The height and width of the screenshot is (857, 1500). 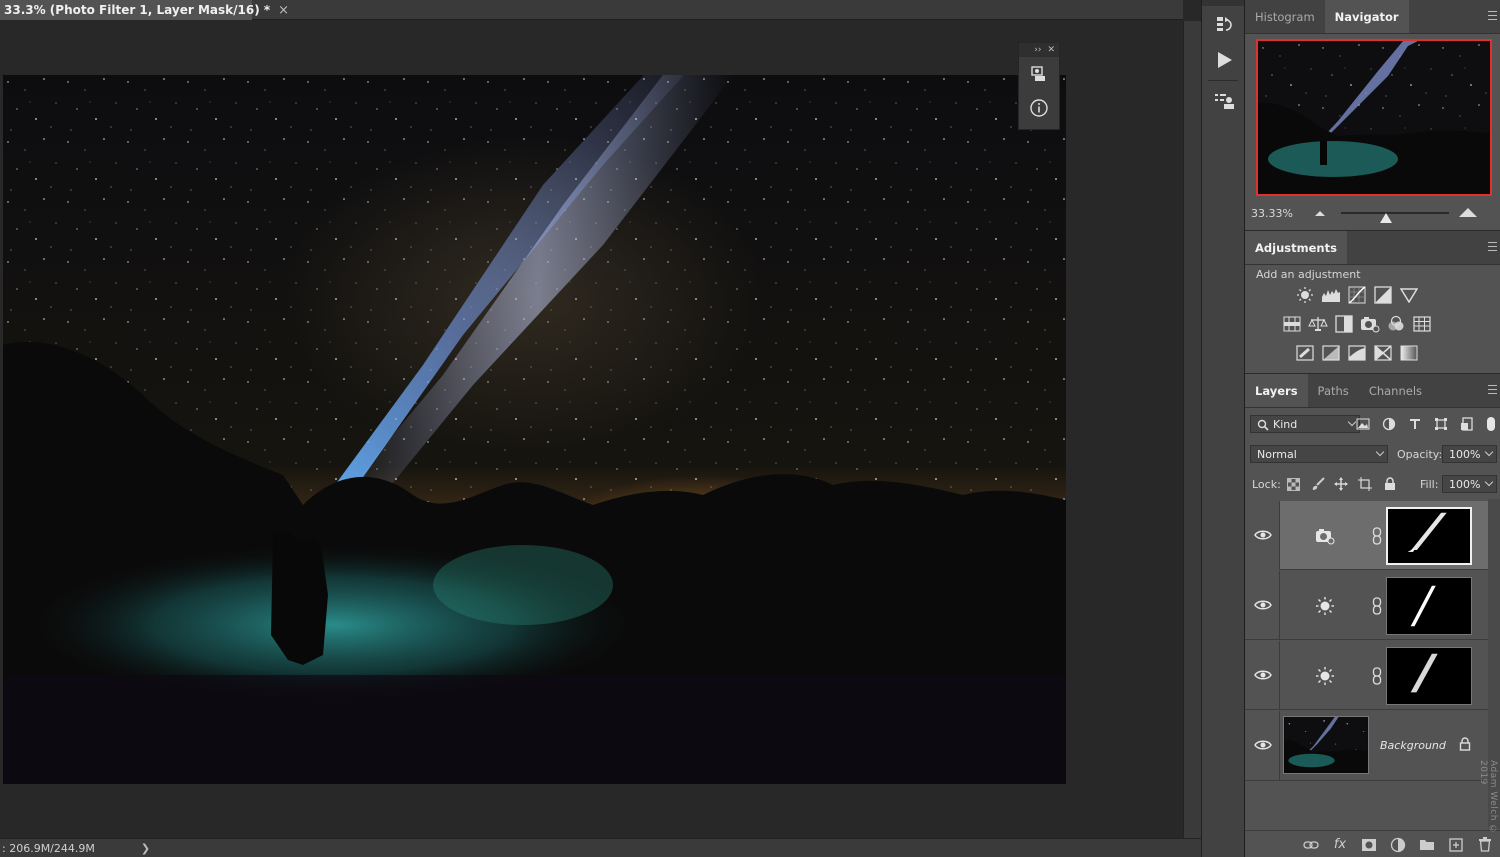 What do you see at coordinates (1465, 744) in the screenshot?
I see `lock-icon` at bounding box center [1465, 744].